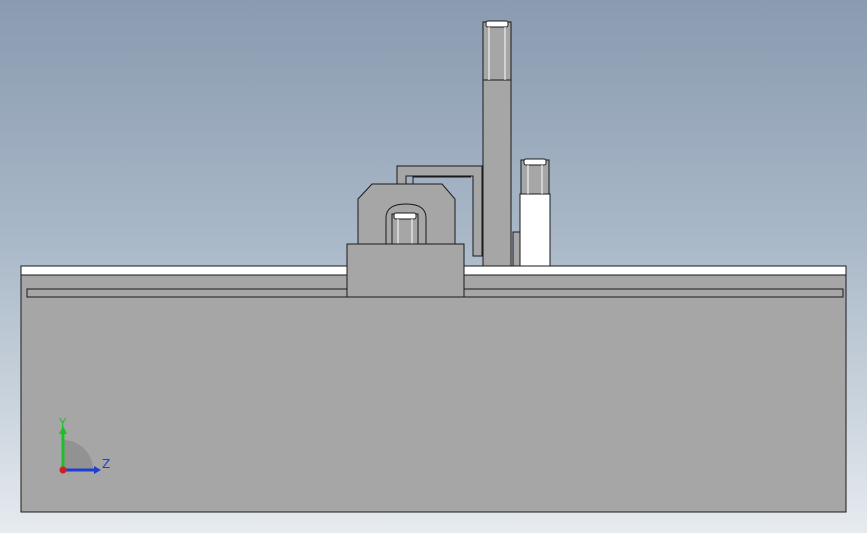 The height and width of the screenshot is (533, 867). What do you see at coordinates (106, 464) in the screenshot?
I see `z-axis-label: Z` at bounding box center [106, 464].